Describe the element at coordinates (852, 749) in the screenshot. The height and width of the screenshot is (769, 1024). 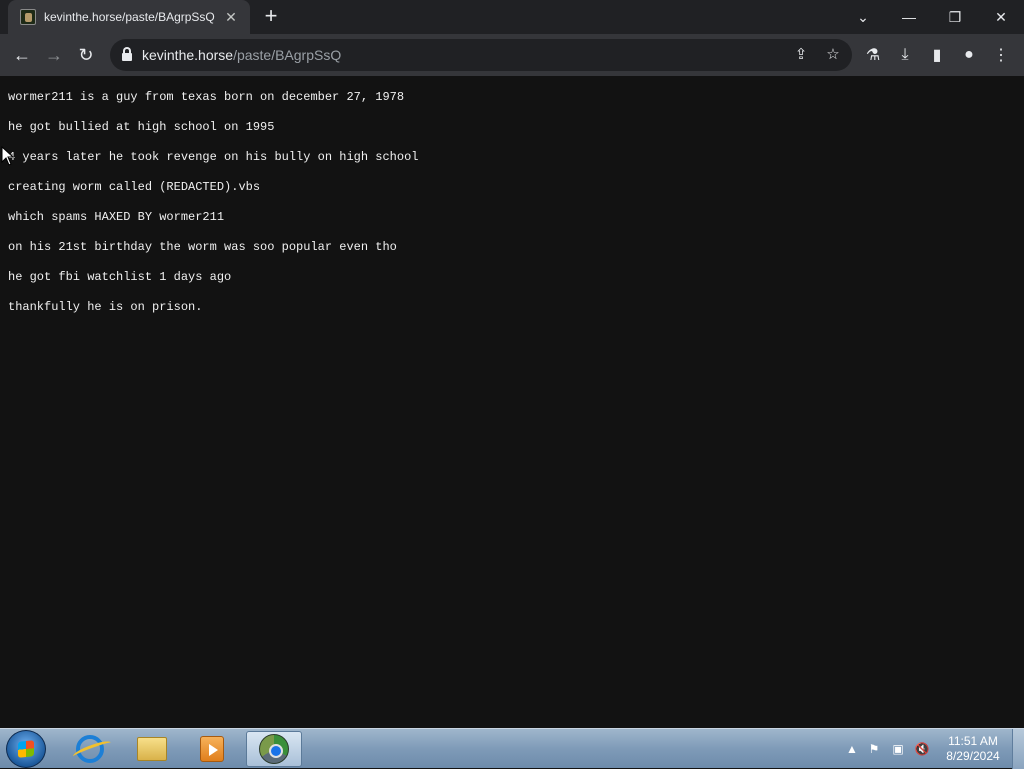
I see `show-hidden-icons-icon: ▲` at that location.